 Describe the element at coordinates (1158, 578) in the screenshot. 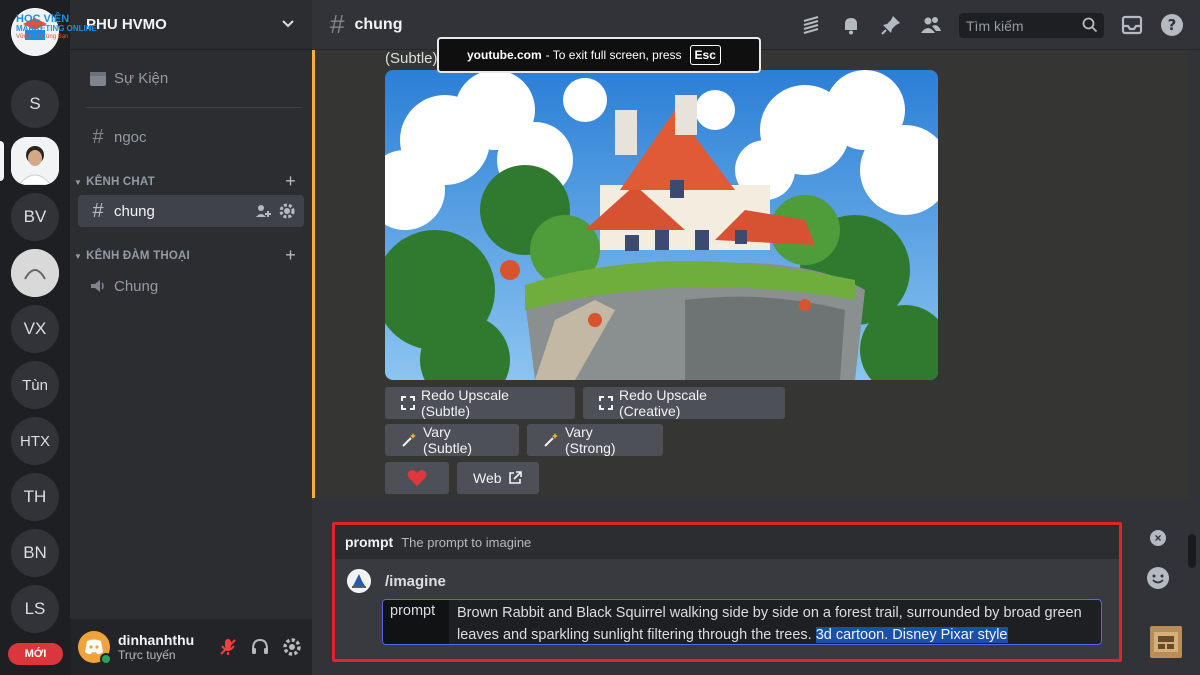

I see `emoji-icon` at that location.